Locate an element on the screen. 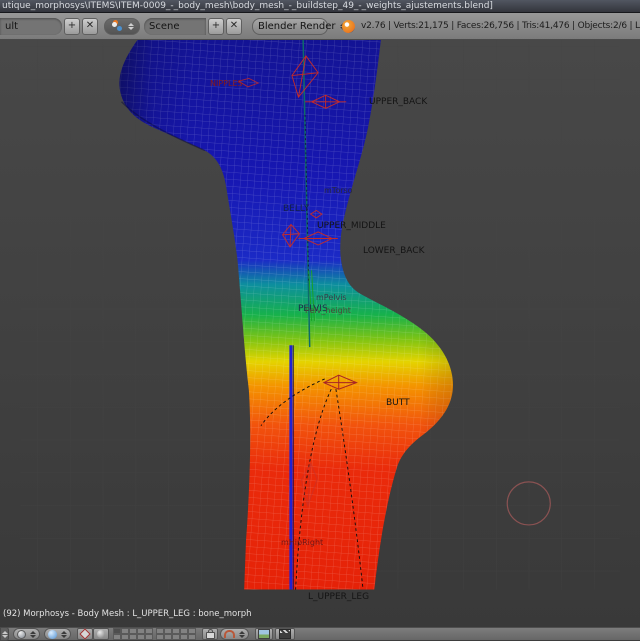  opengl-render-button is located at coordinates (264, 634).